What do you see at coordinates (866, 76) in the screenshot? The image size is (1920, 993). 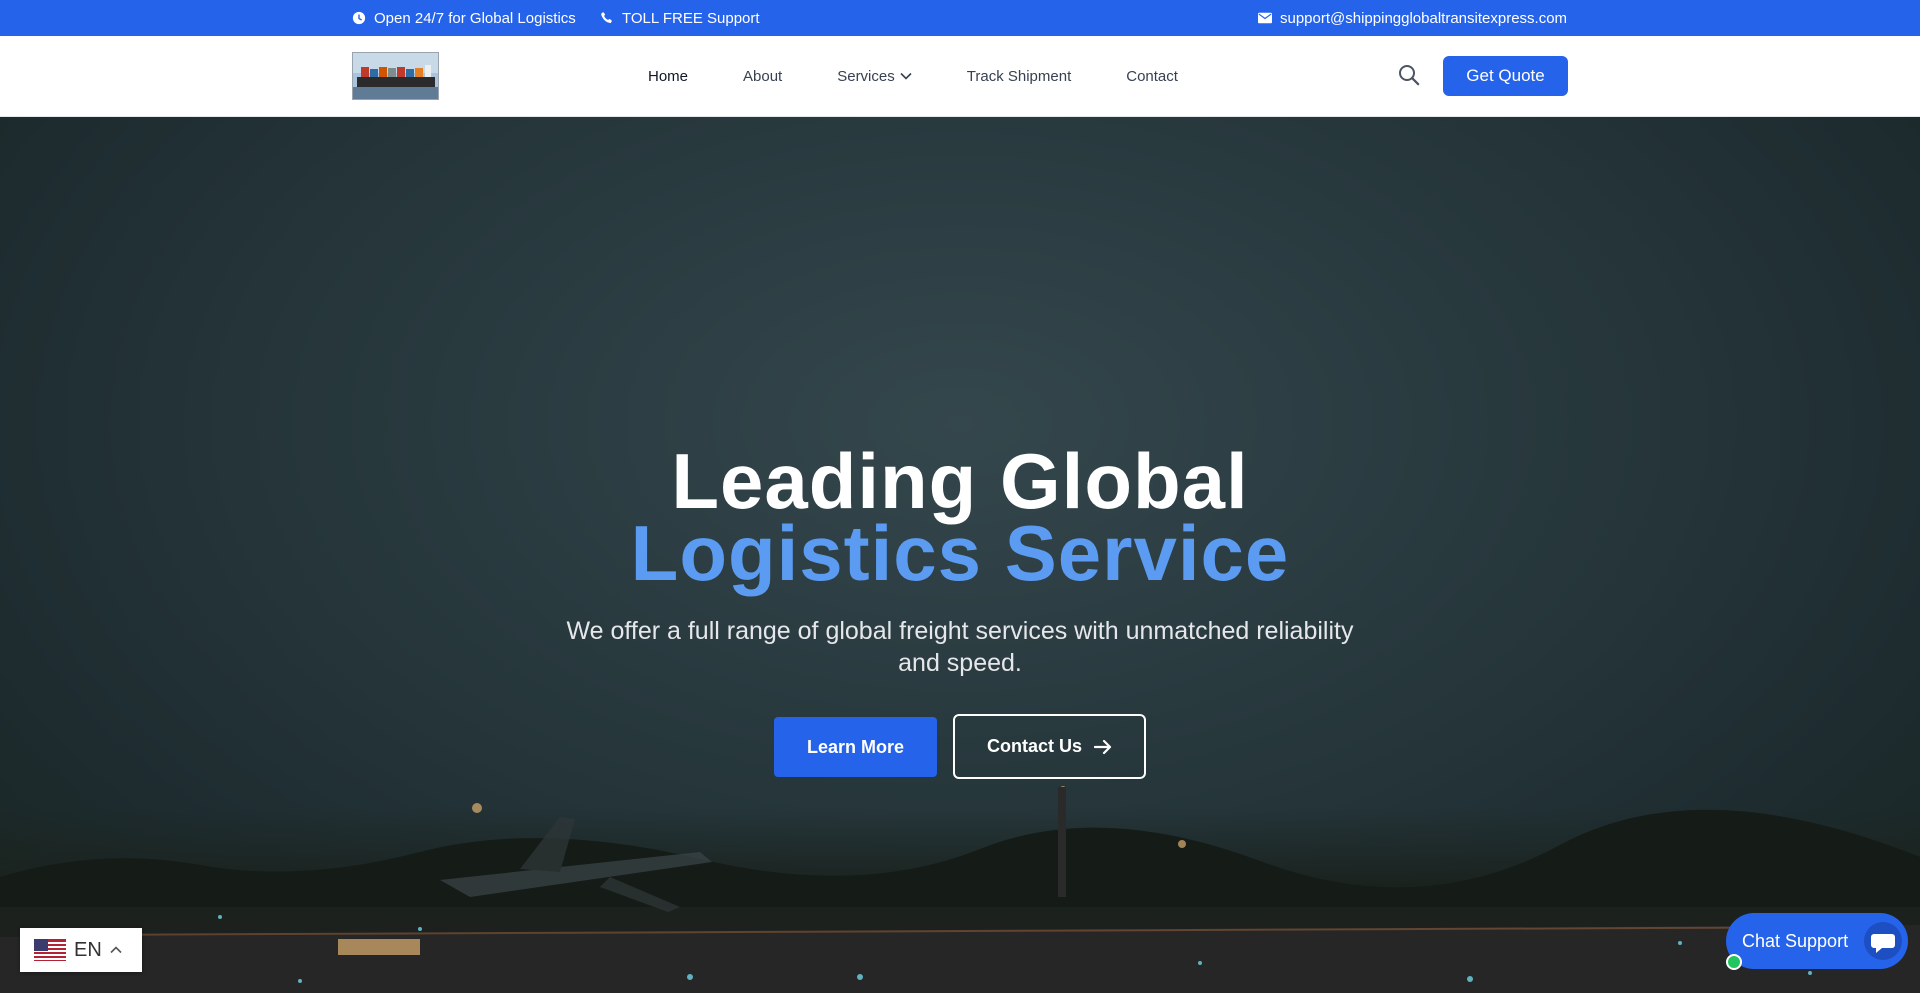 I see `nav-services-label: Services` at bounding box center [866, 76].